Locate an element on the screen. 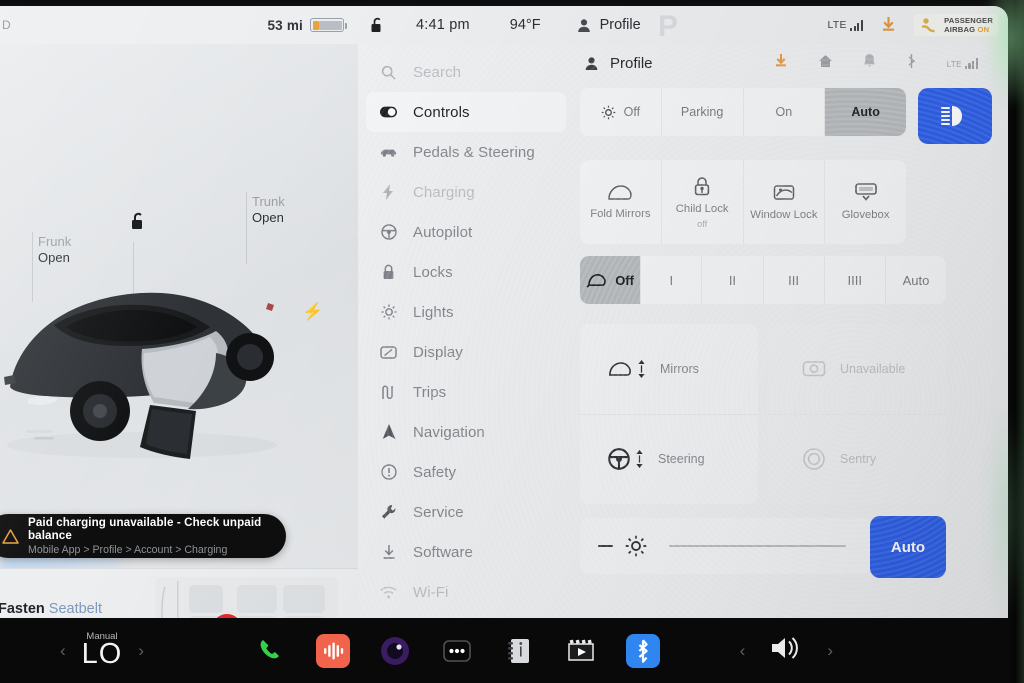  battery-empty is located at coordinates (330, 25).